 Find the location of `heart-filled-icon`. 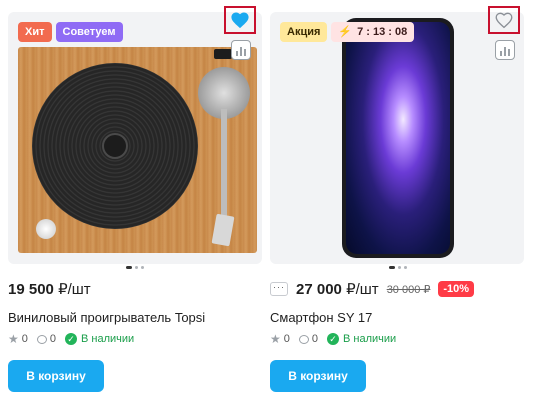

heart-filled-icon is located at coordinates (240, 20).